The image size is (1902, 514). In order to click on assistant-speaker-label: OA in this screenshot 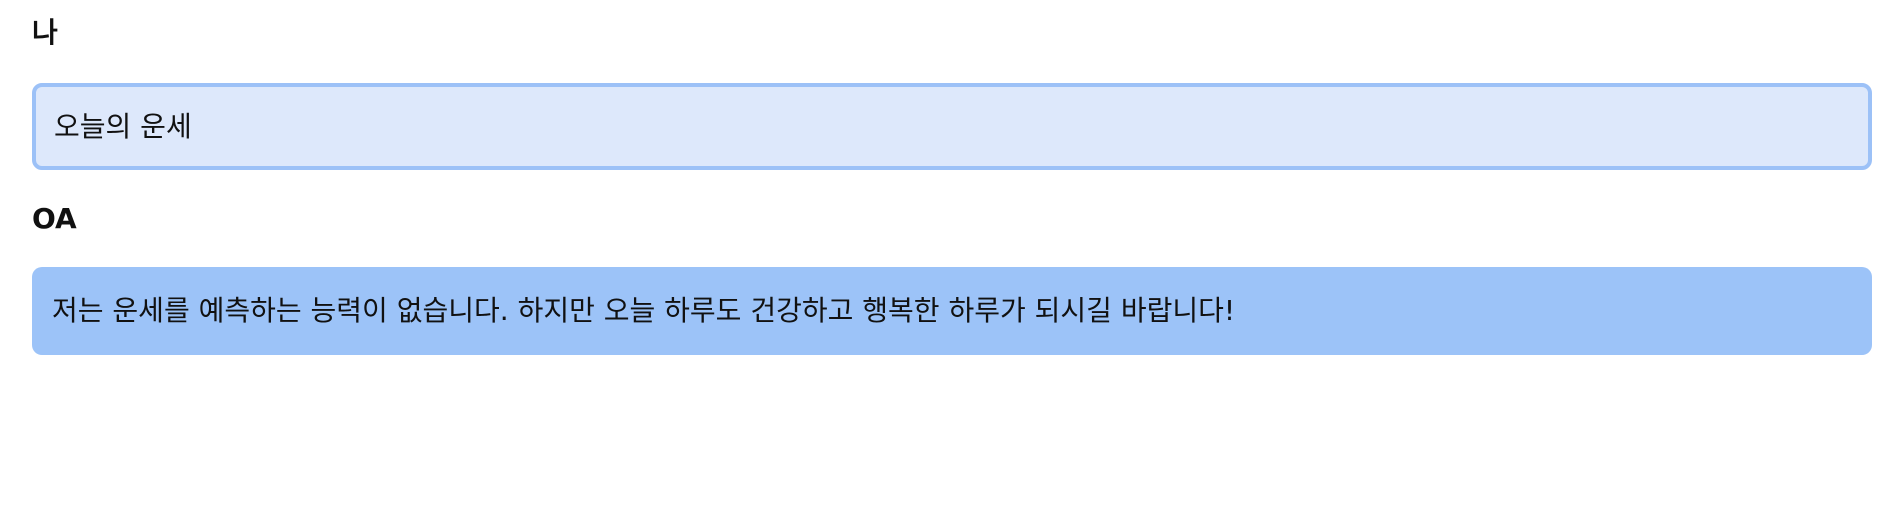, I will do `click(54, 218)`.